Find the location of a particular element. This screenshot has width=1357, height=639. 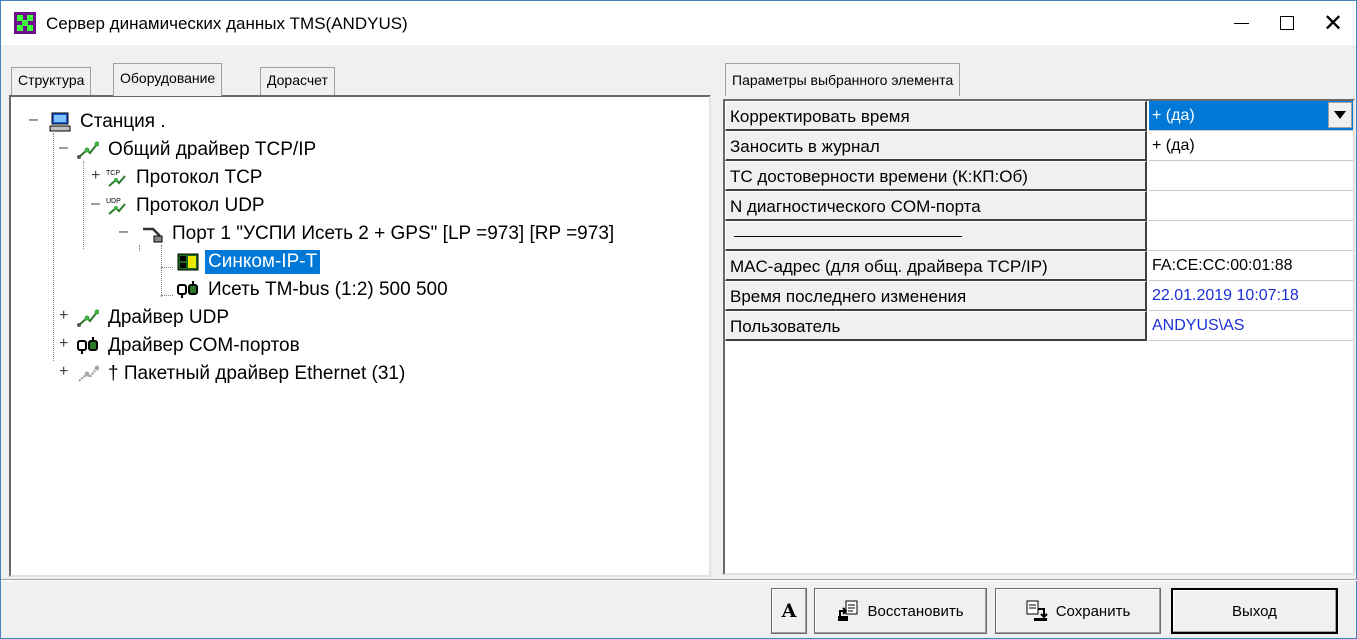

window-title: Сервер динамических данных TMS(ANDYUS) is located at coordinates (227, 23).